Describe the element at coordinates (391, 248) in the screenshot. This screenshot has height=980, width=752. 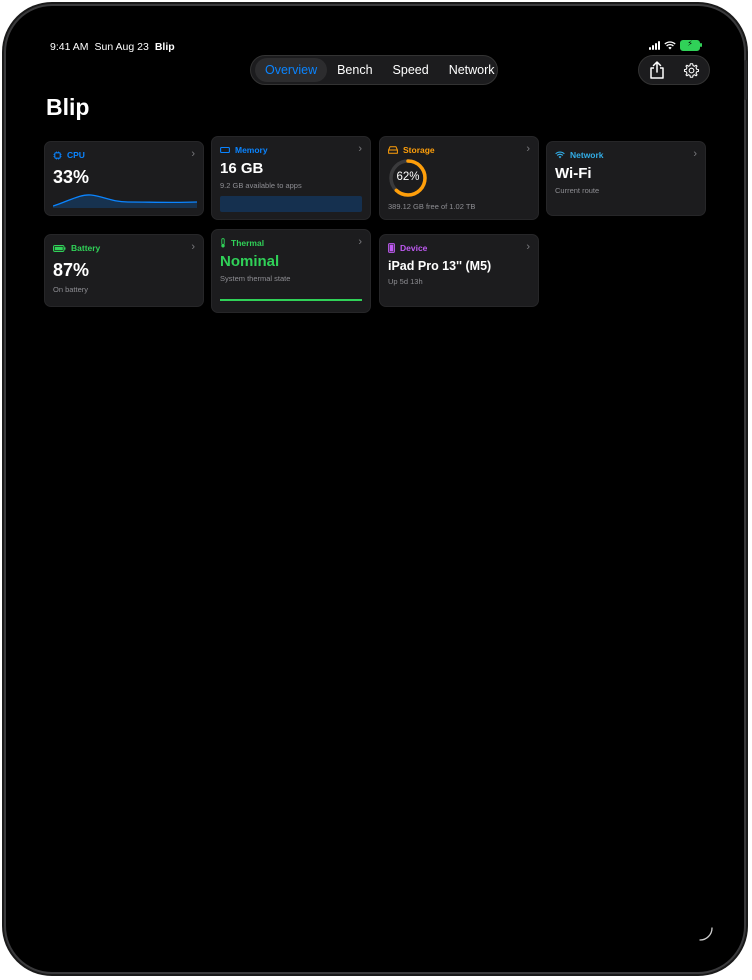
I see `ipad-icon` at that location.